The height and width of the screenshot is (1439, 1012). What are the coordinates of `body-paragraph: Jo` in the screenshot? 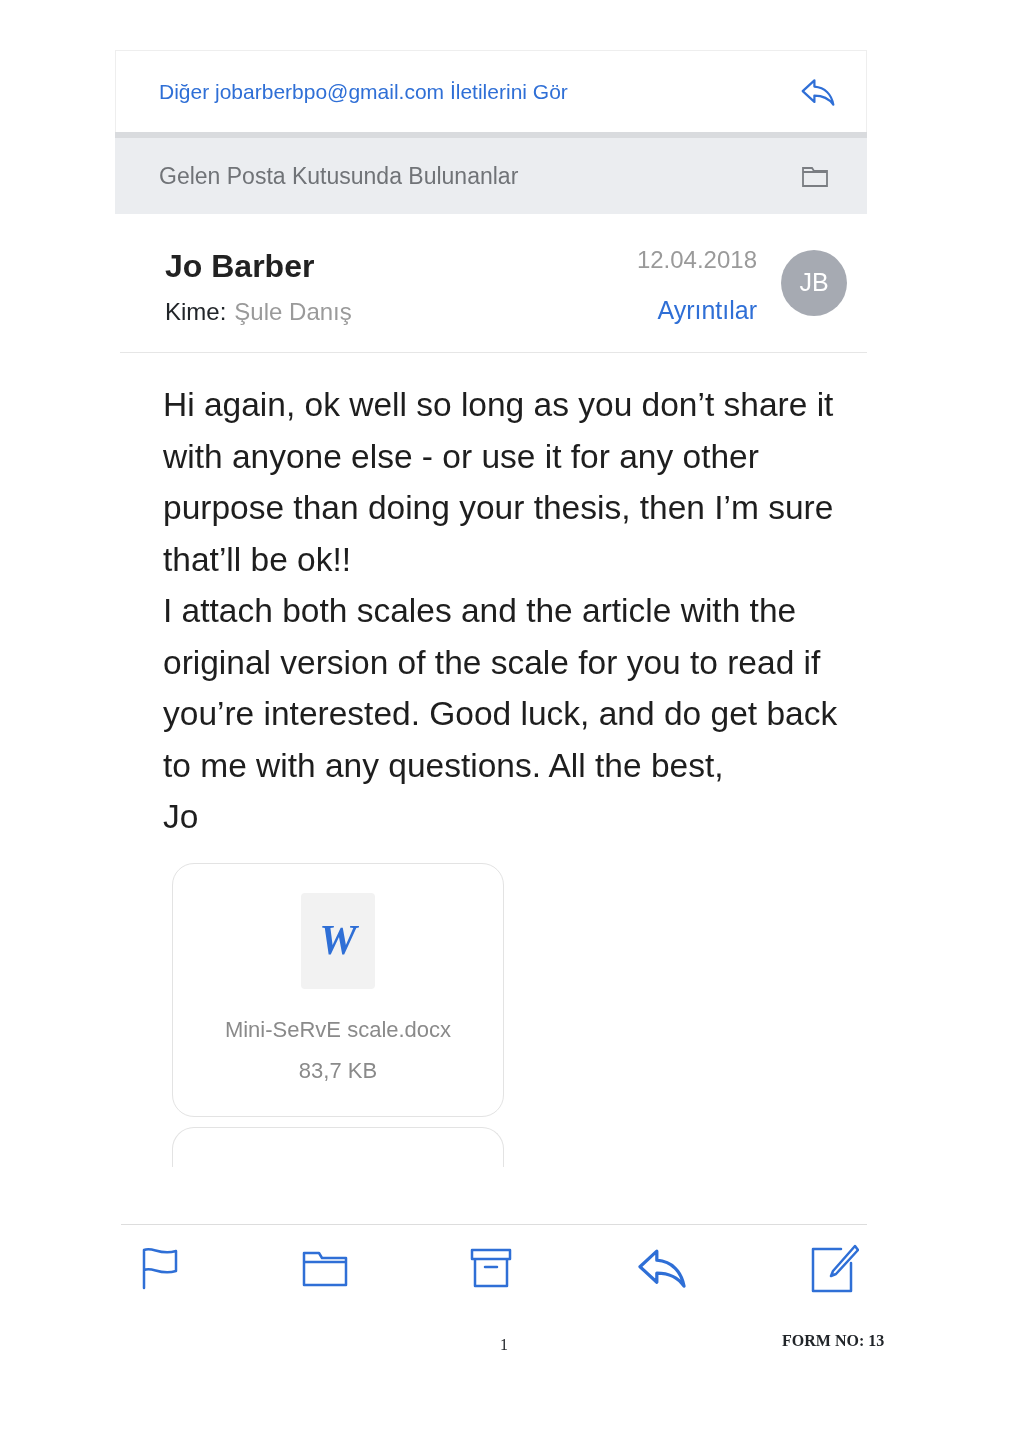 It's located at (181, 817).